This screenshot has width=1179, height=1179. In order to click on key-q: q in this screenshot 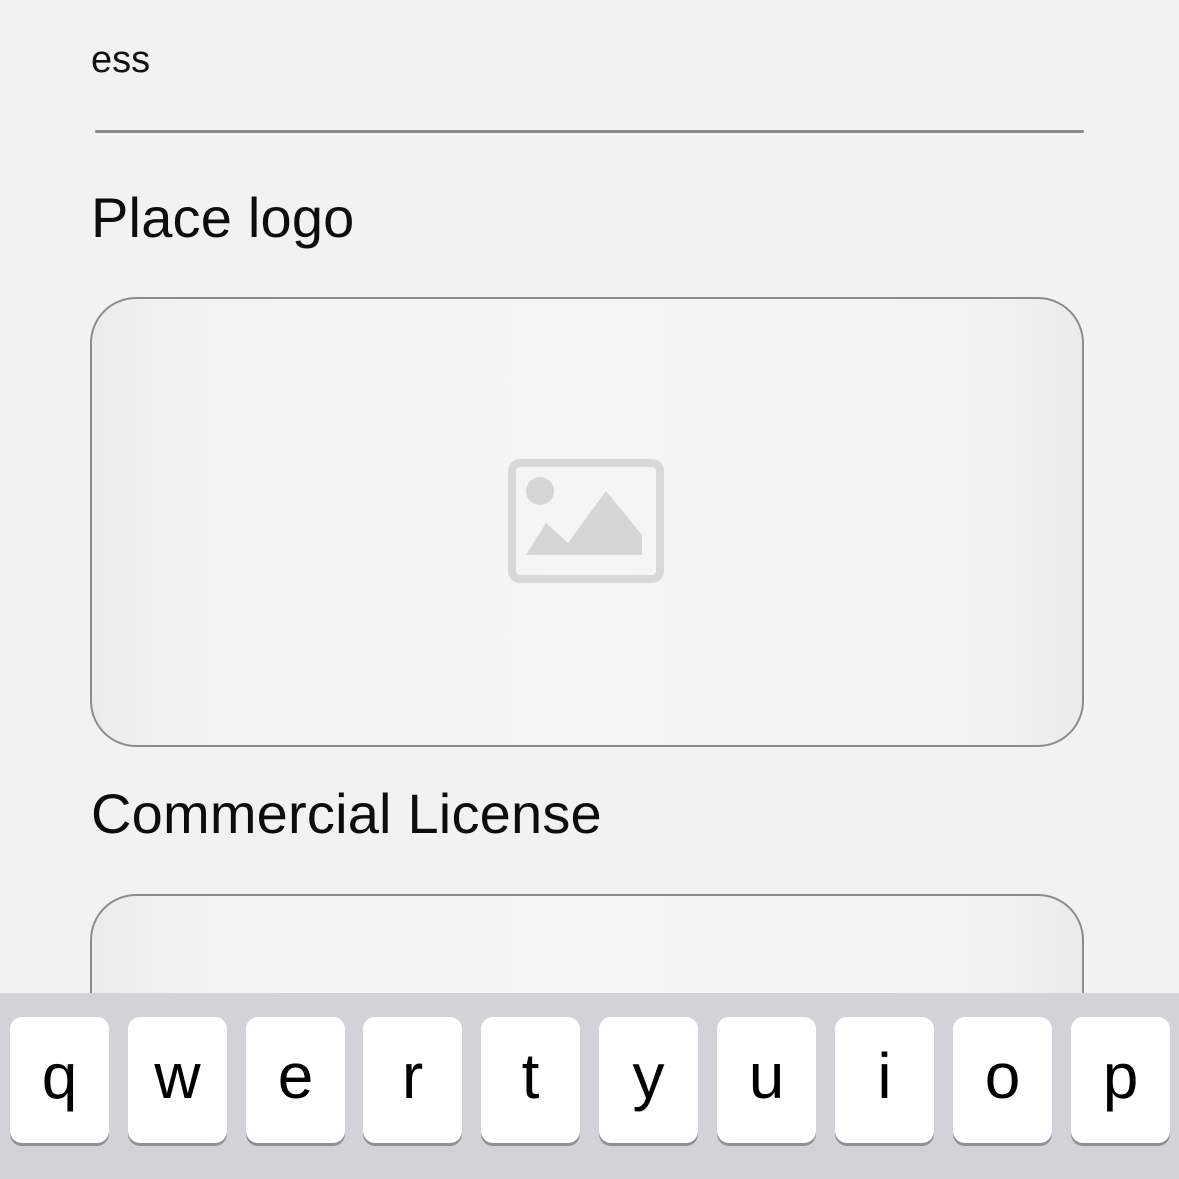, I will do `click(59, 1080)`.